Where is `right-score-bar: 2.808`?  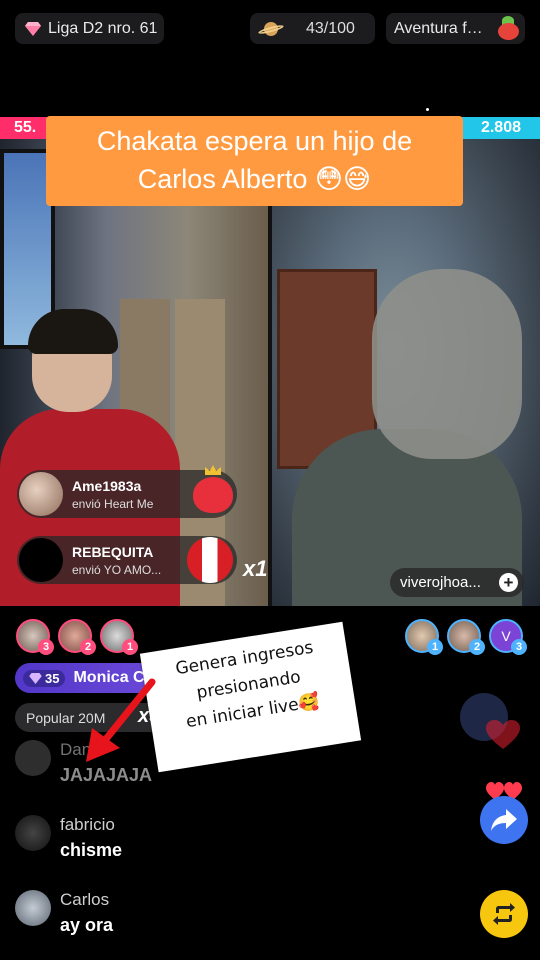 right-score-bar: 2.808 is located at coordinates (500, 128).